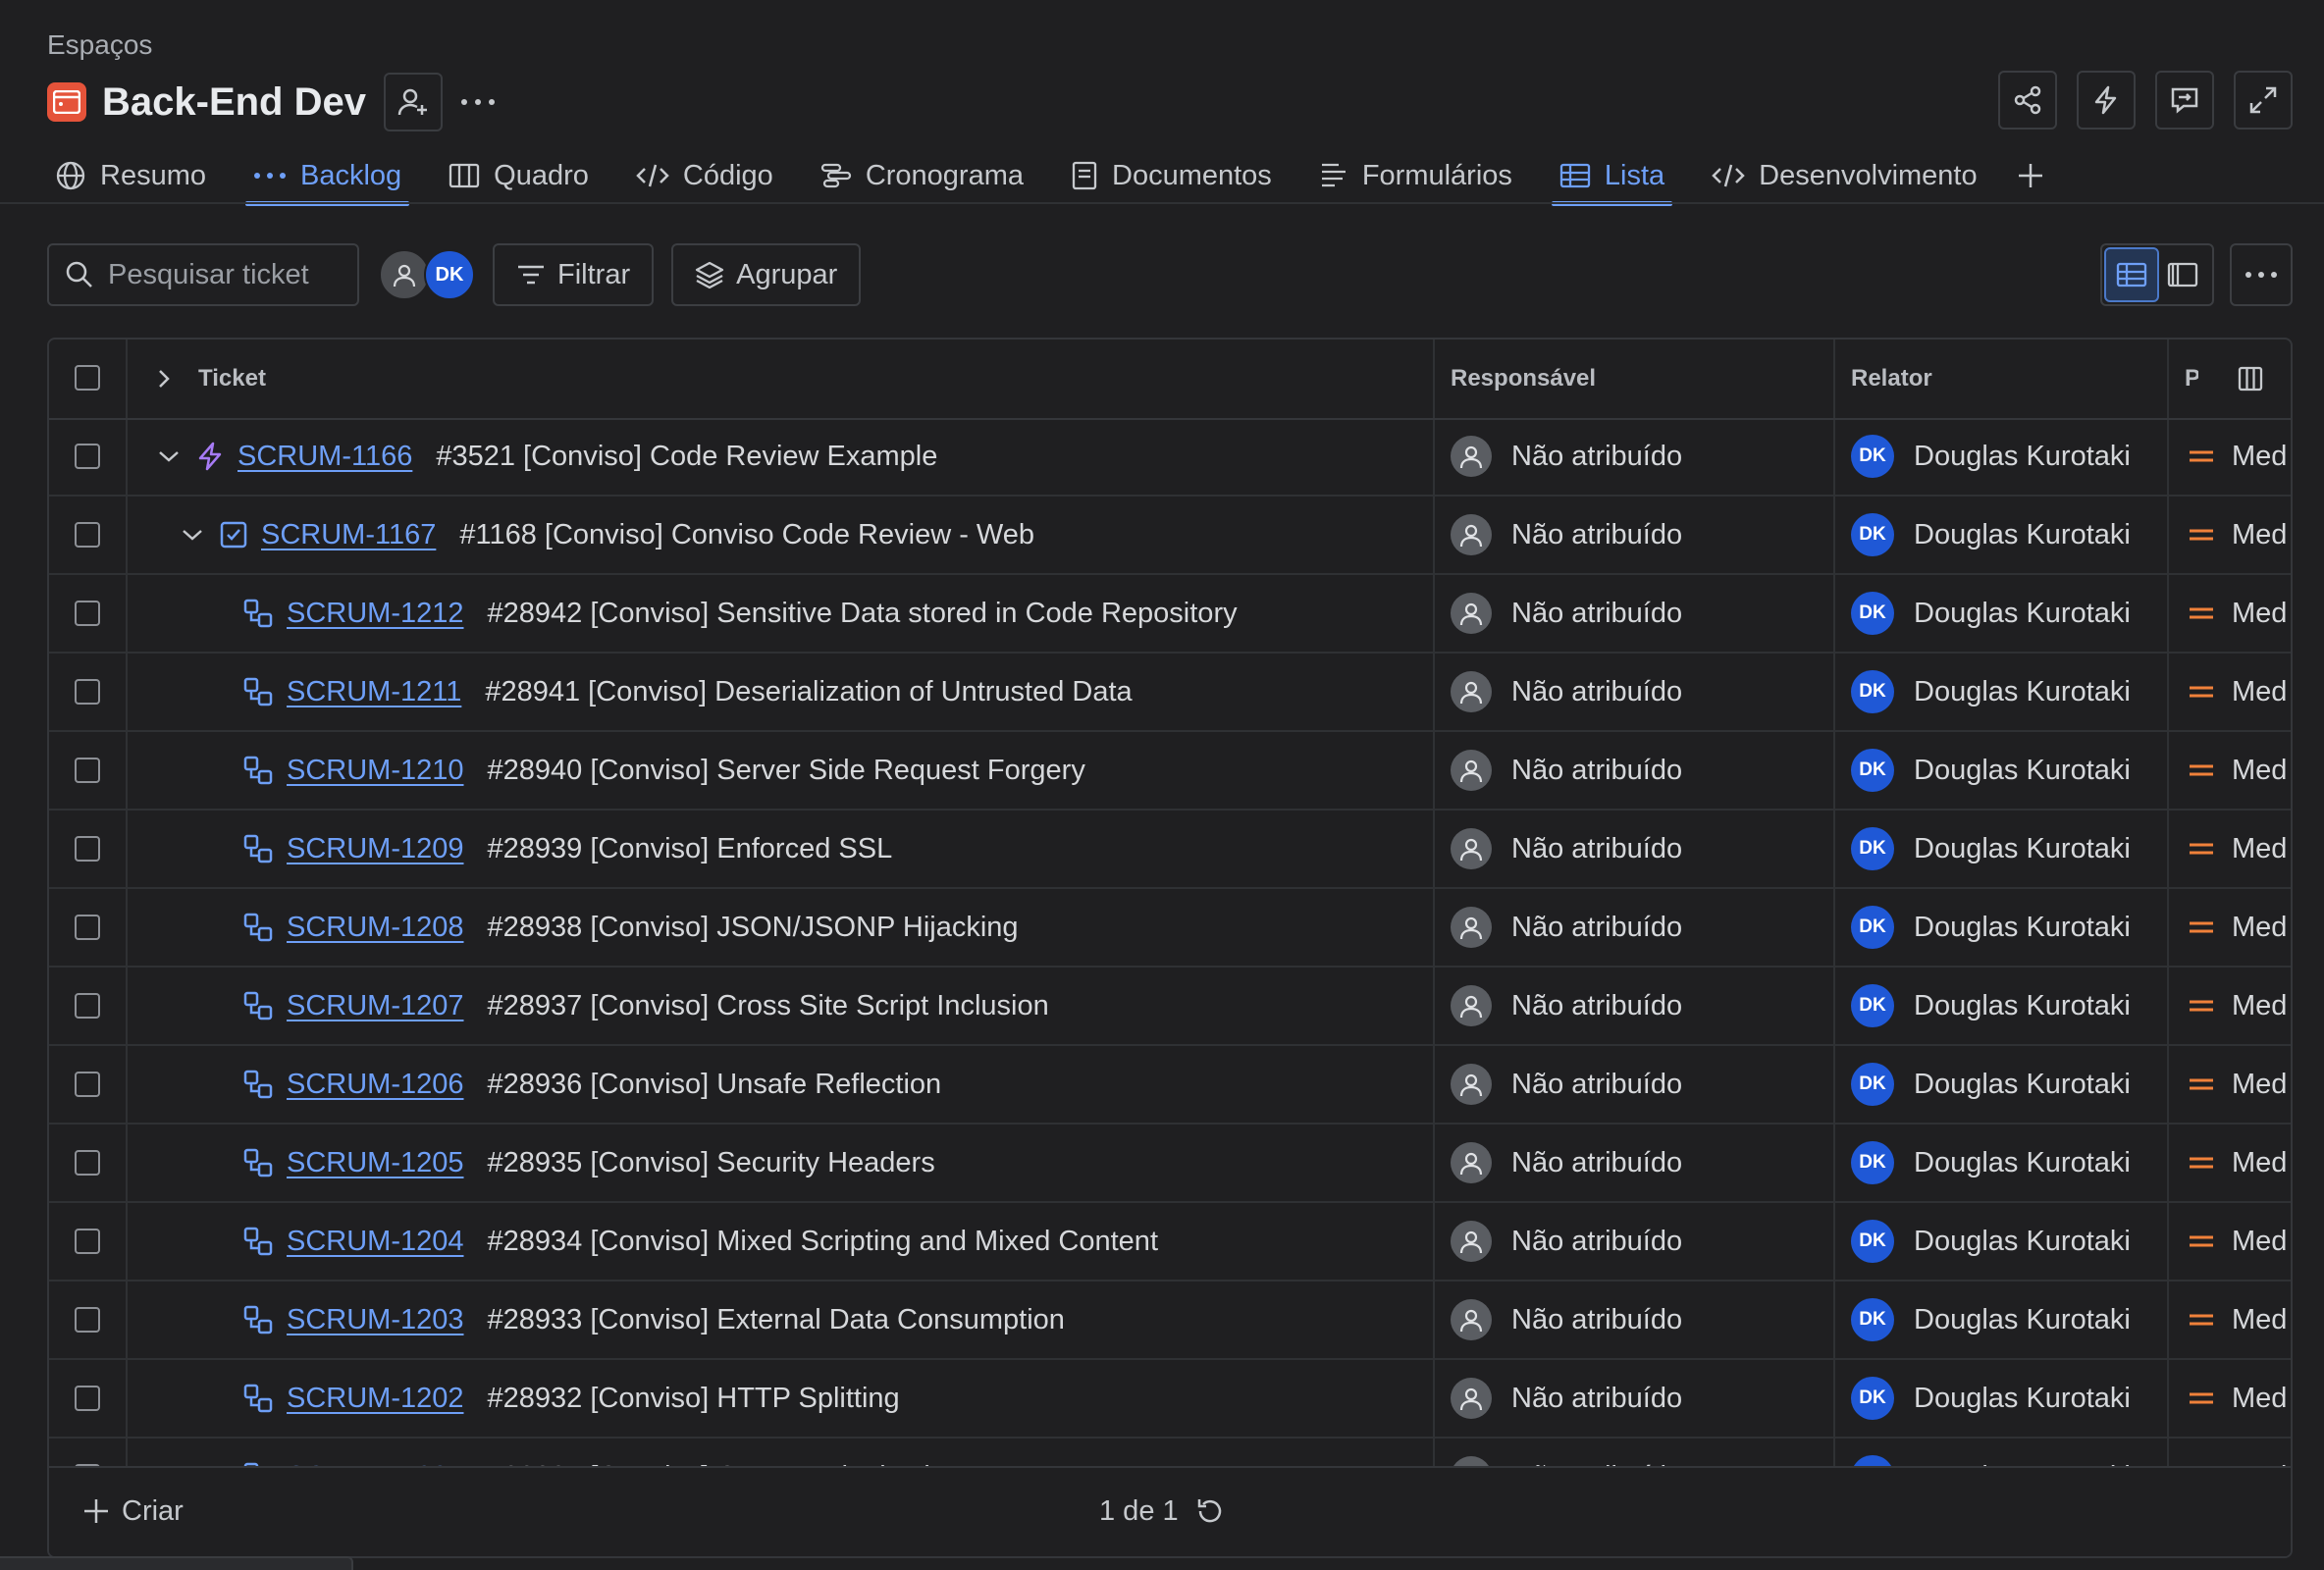 The height and width of the screenshot is (1570, 2324). What do you see at coordinates (1415, 175) in the screenshot?
I see `tab-formularios: Formulários` at bounding box center [1415, 175].